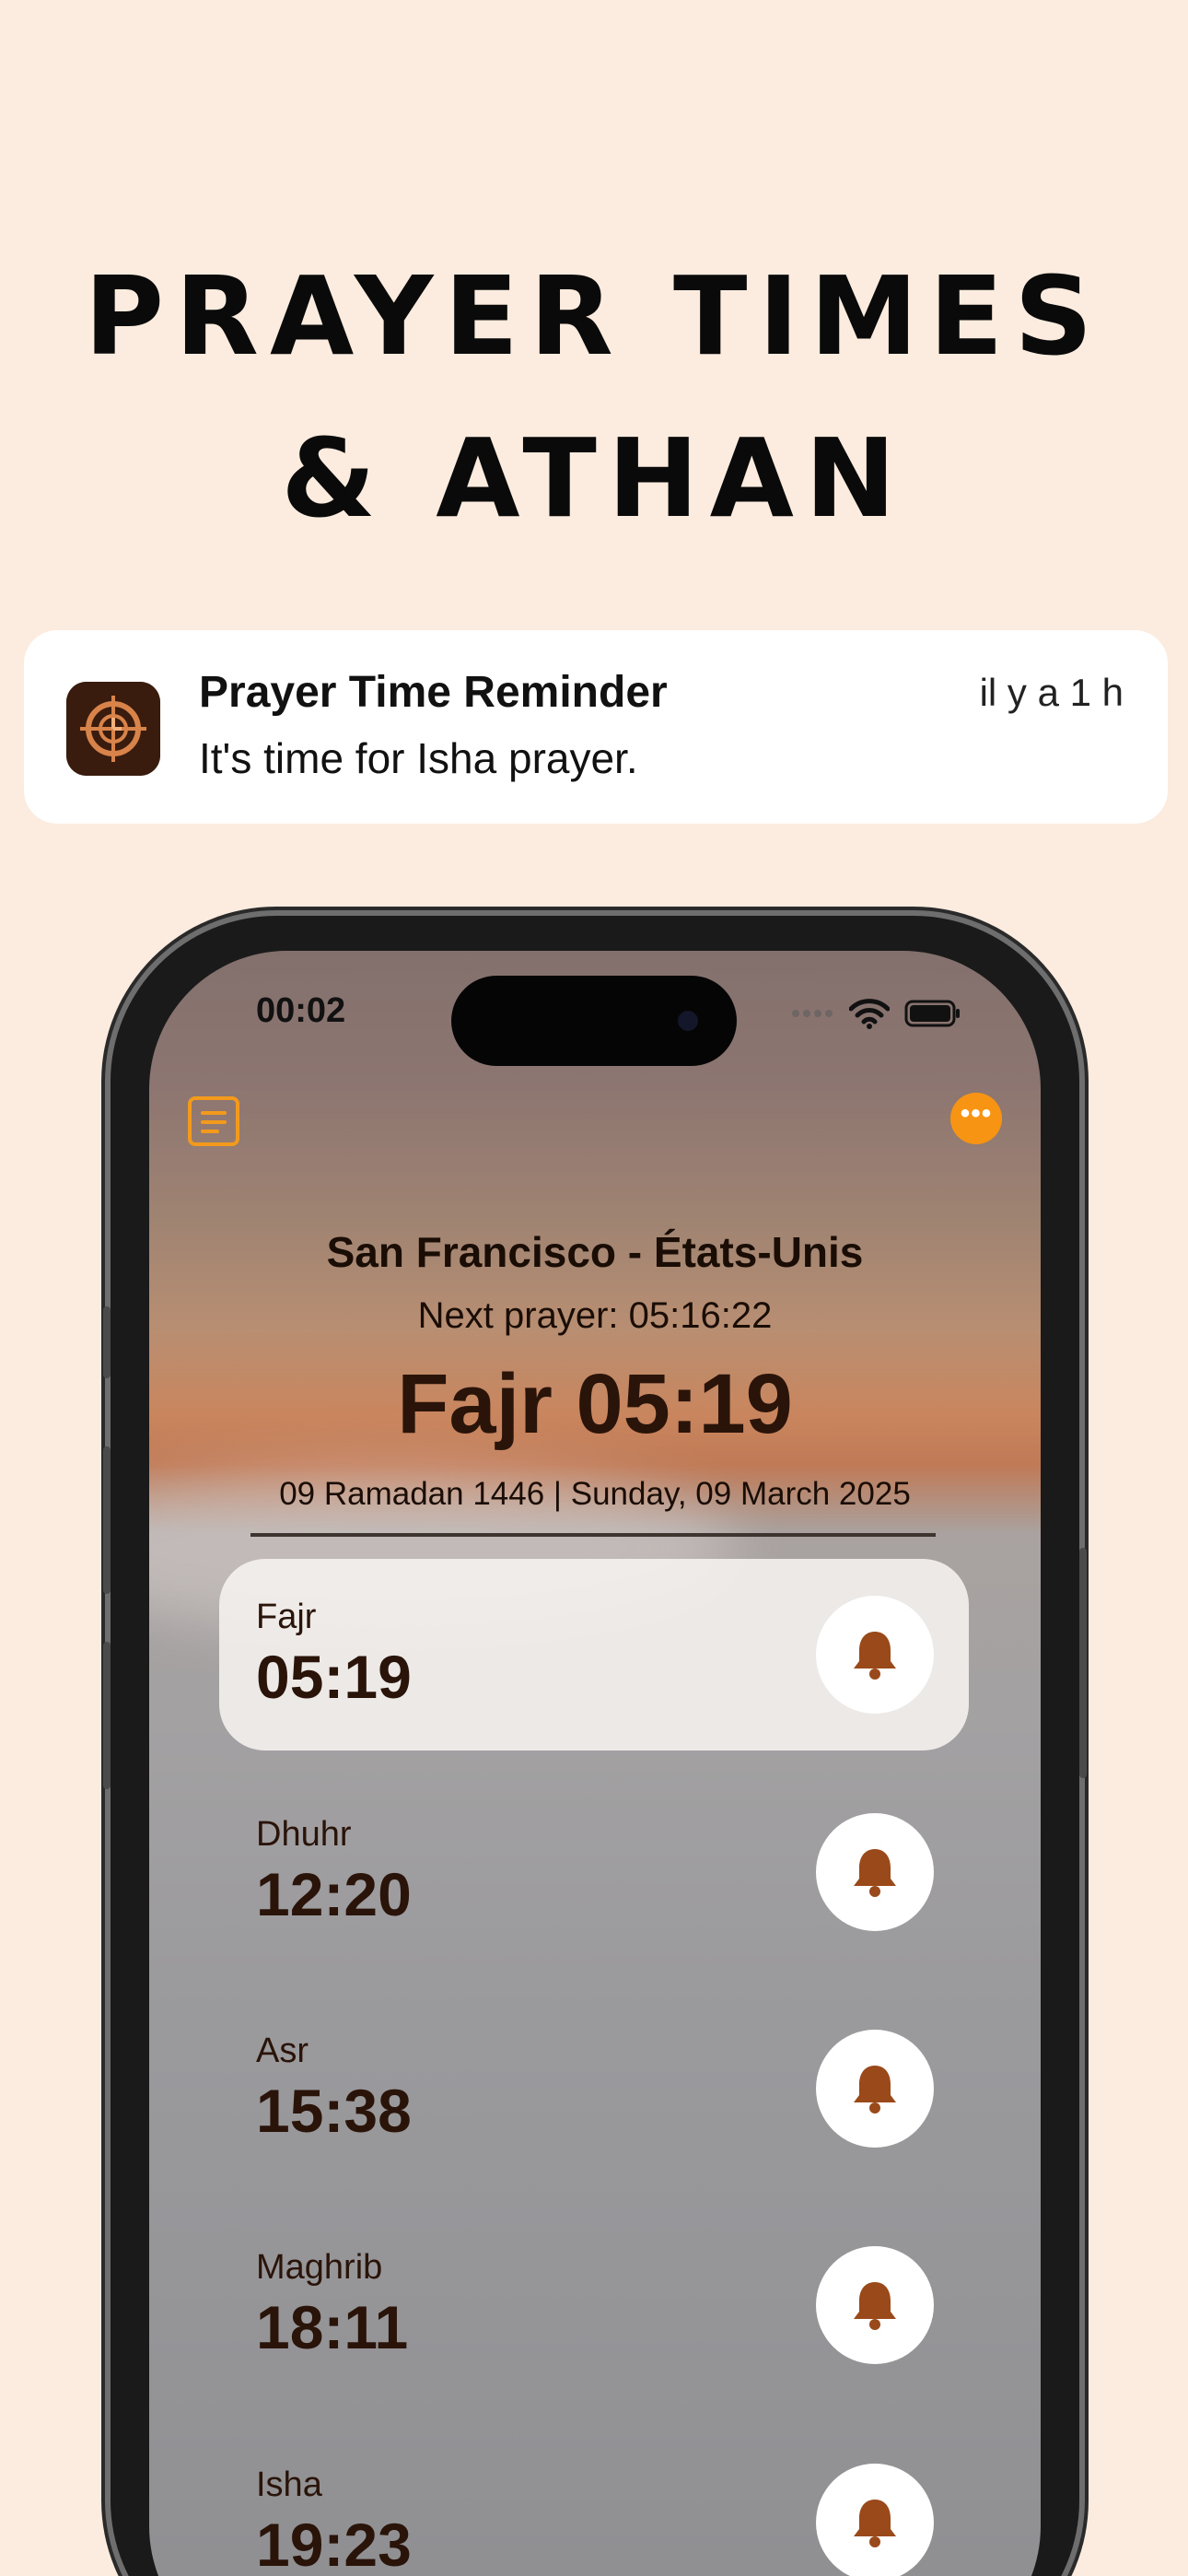 The height and width of the screenshot is (2576, 1188). What do you see at coordinates (812, 1013) in the screenshot?
I see `cellular-dots-icon` at bounding box center [812, 1013].